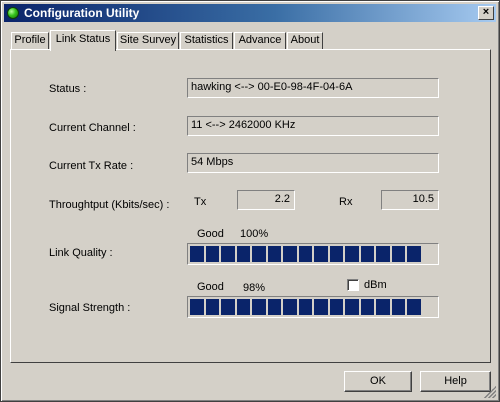  What do you see at coordinates (250, 13) in the screenshot?
I see `title-bar: Configuration Utility ×` at bounding box center [250, 13].